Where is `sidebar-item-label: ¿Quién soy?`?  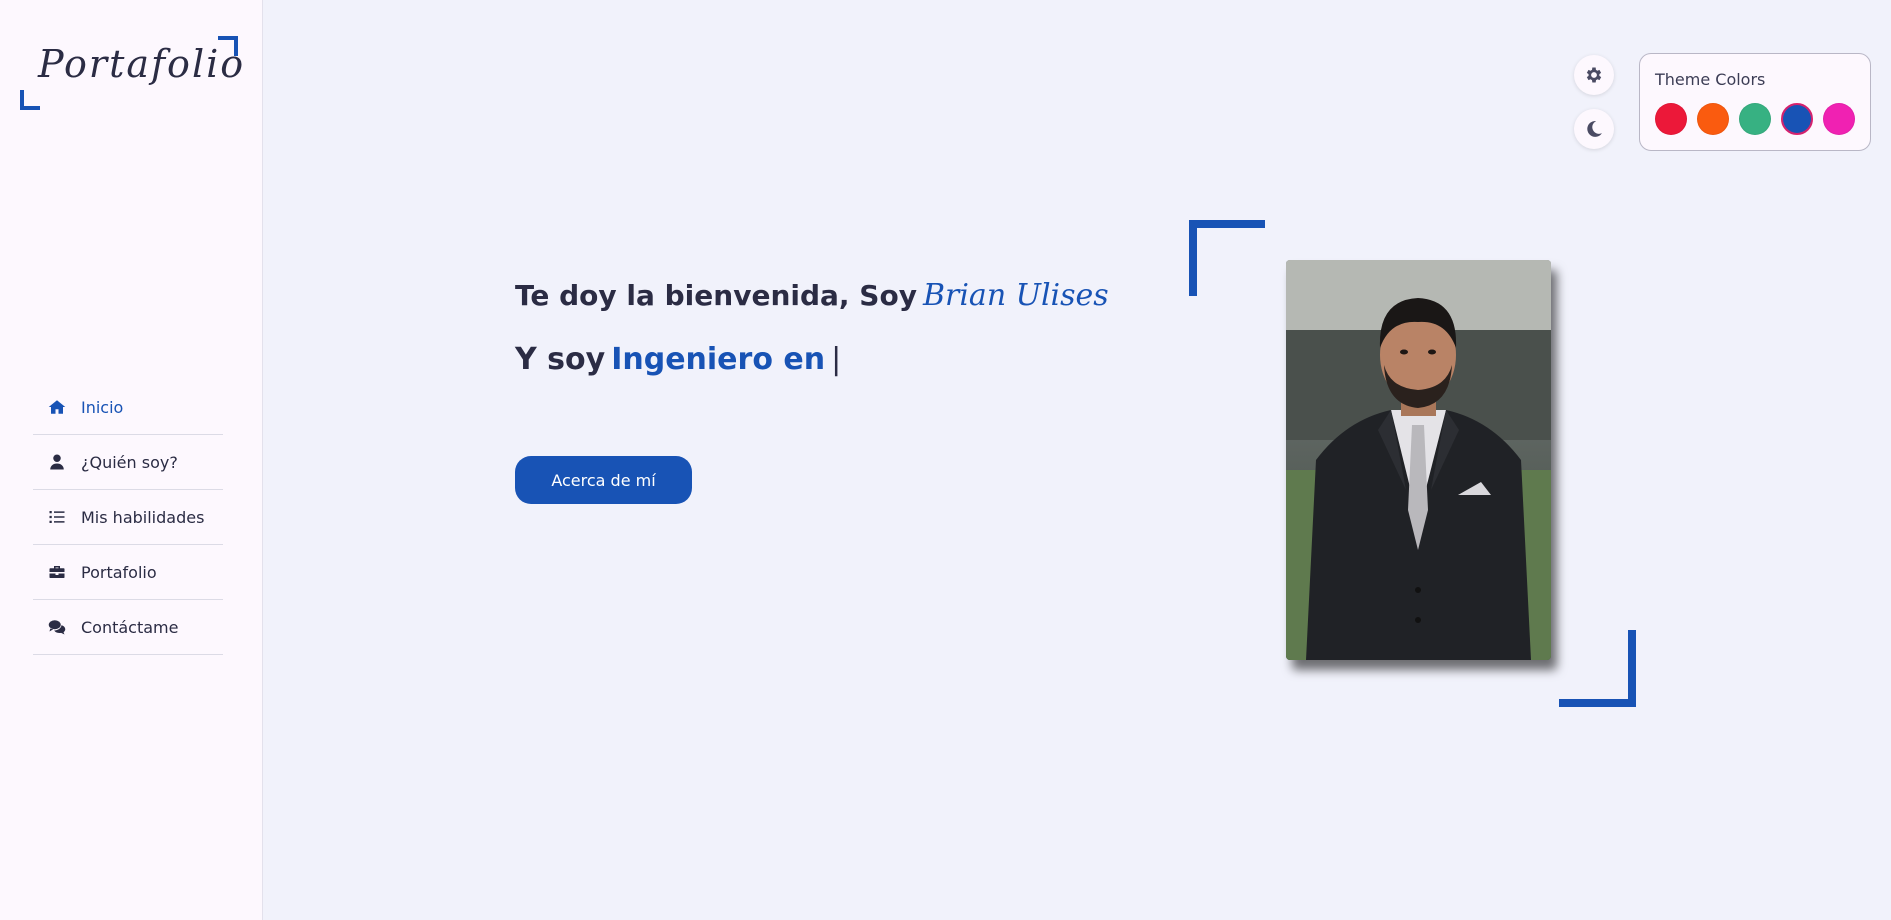 sidebar-item-label: ¿Quién soy? is located at coordinates (129, 462).